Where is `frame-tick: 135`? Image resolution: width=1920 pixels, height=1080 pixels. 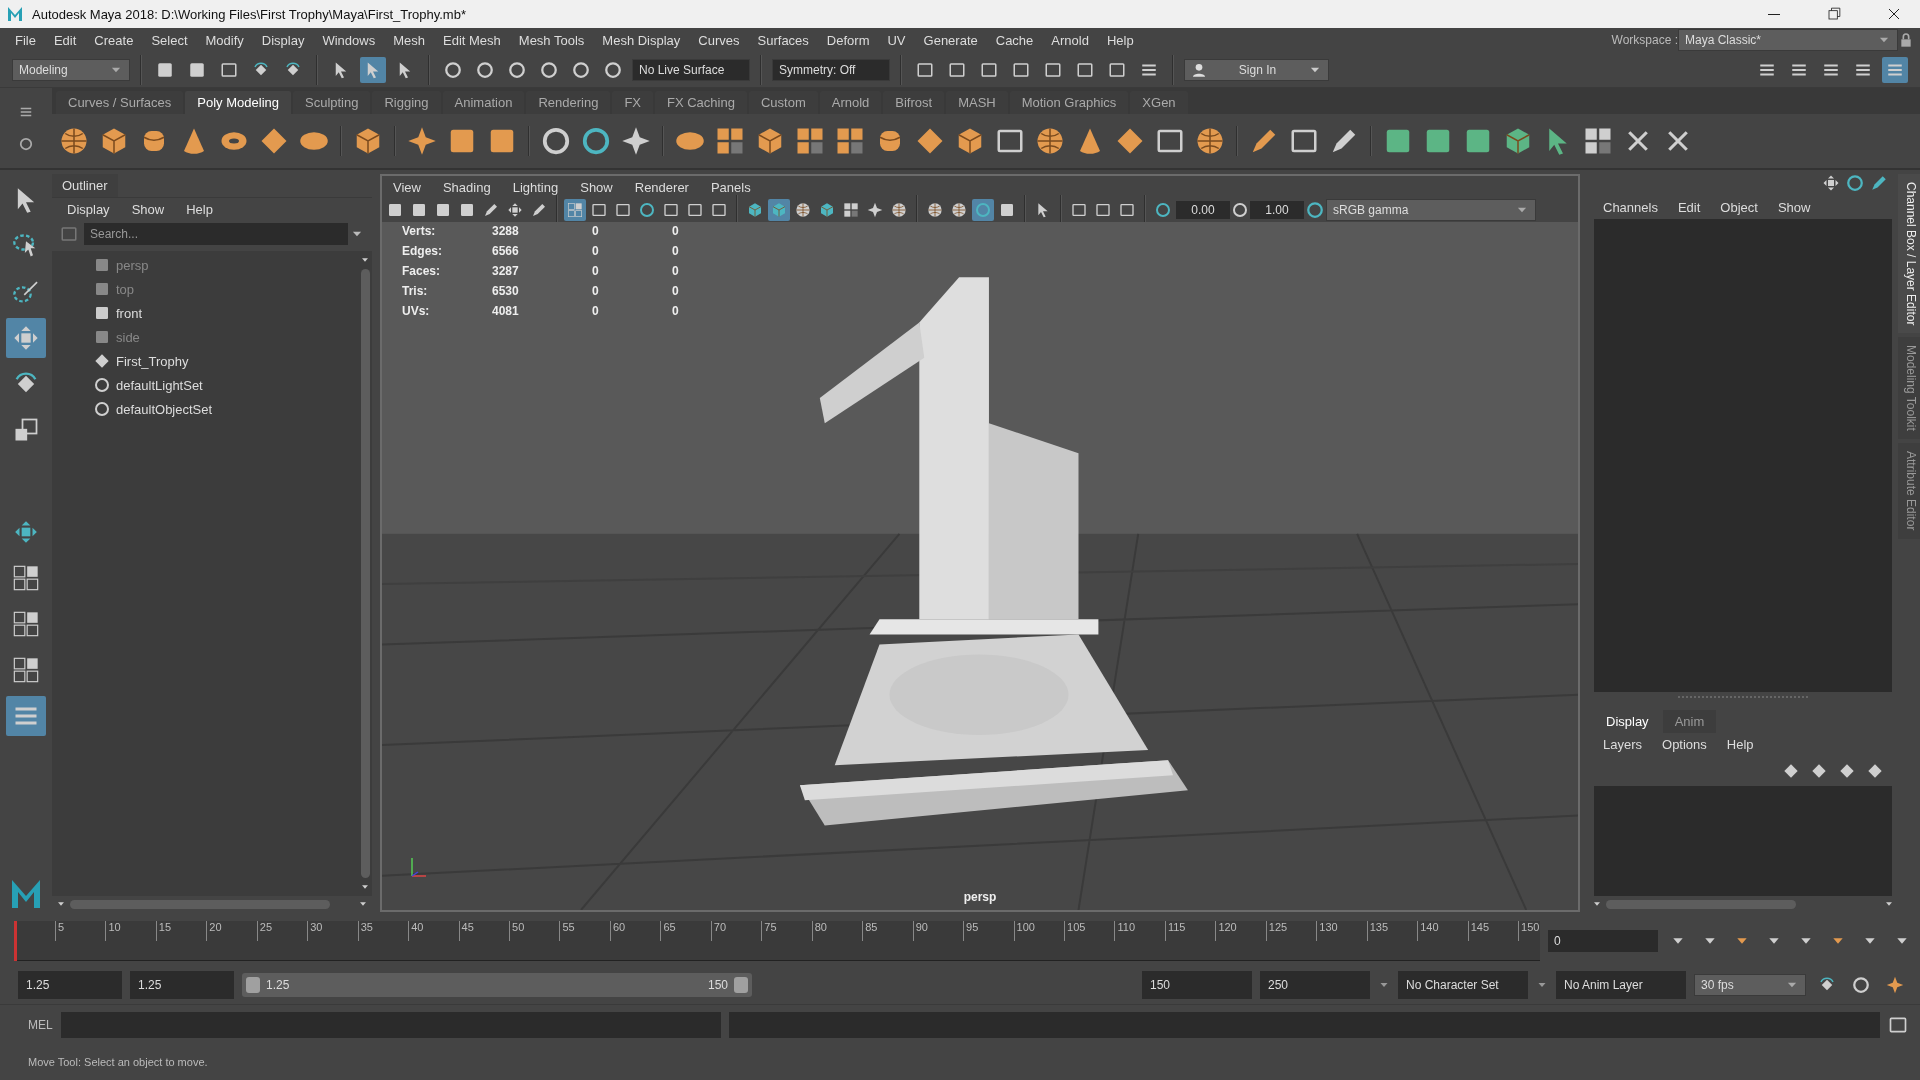 frame-tick: 135 is located at coordinates (1392, 931).